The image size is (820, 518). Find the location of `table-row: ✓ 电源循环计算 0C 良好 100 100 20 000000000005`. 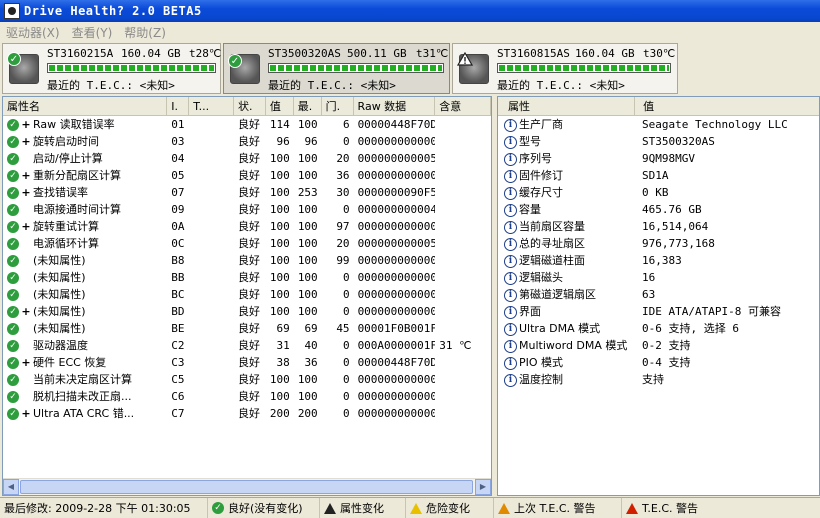

table-row: ✓ 电源循环计算 0C 良好 100 100 20 000000000005 is located at coordinates (247, 243).